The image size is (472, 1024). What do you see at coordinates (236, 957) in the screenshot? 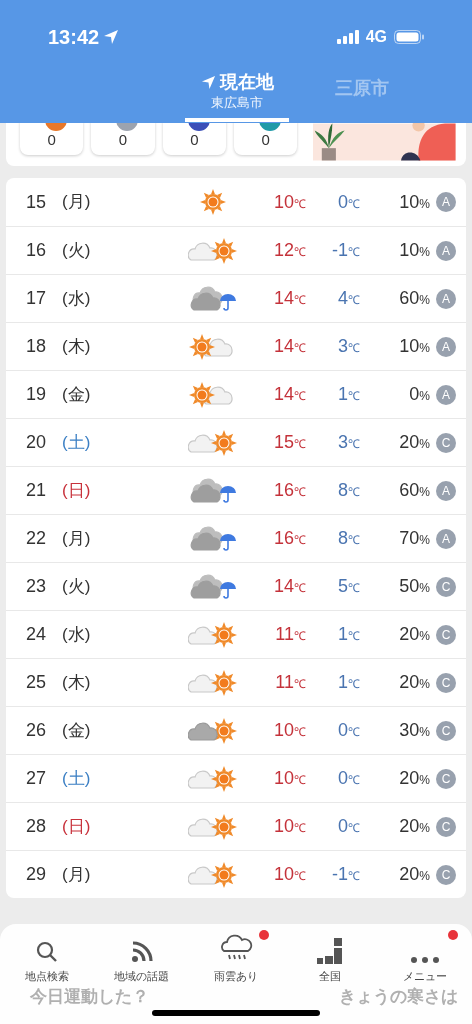
I see `nav-tab: 雨雲あり` at bounding box center [236, 957].